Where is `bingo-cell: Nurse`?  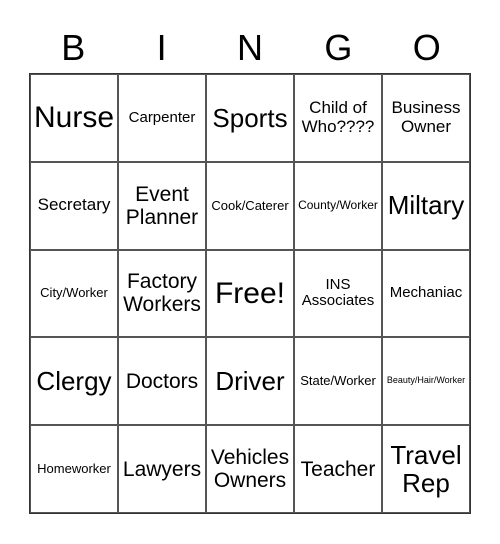 bingo-cell: Nurse is located at coordinates (74, 118).